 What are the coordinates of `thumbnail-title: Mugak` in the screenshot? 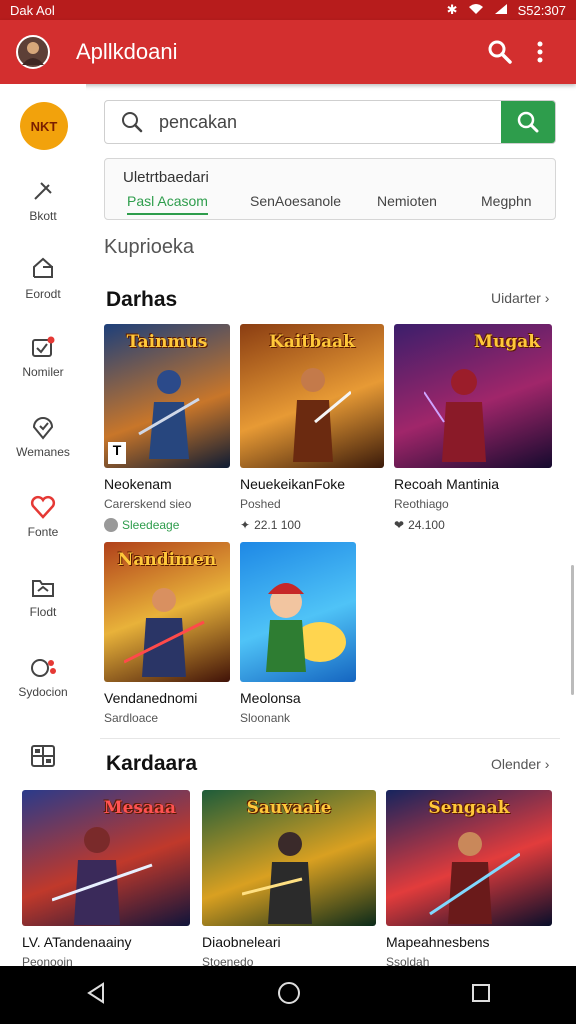 It's located at (507, 342).